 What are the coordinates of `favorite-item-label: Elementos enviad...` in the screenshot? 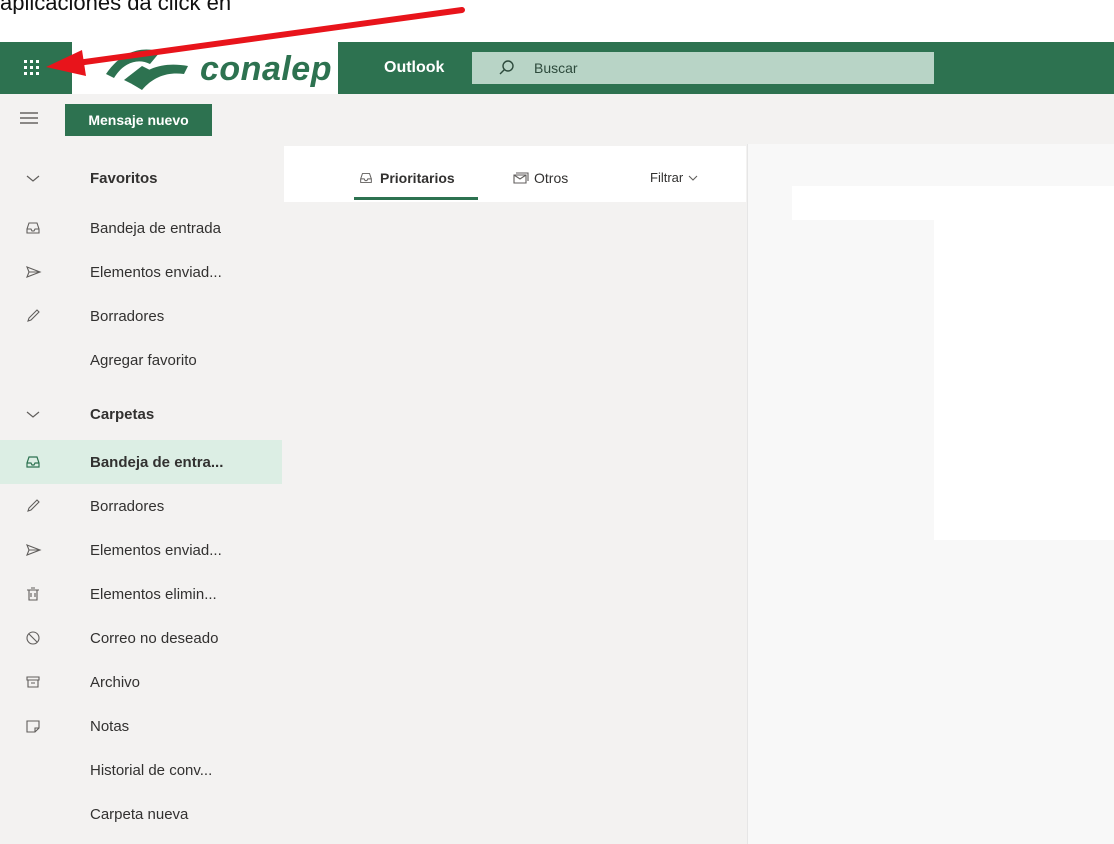 It's located at (156, 272).